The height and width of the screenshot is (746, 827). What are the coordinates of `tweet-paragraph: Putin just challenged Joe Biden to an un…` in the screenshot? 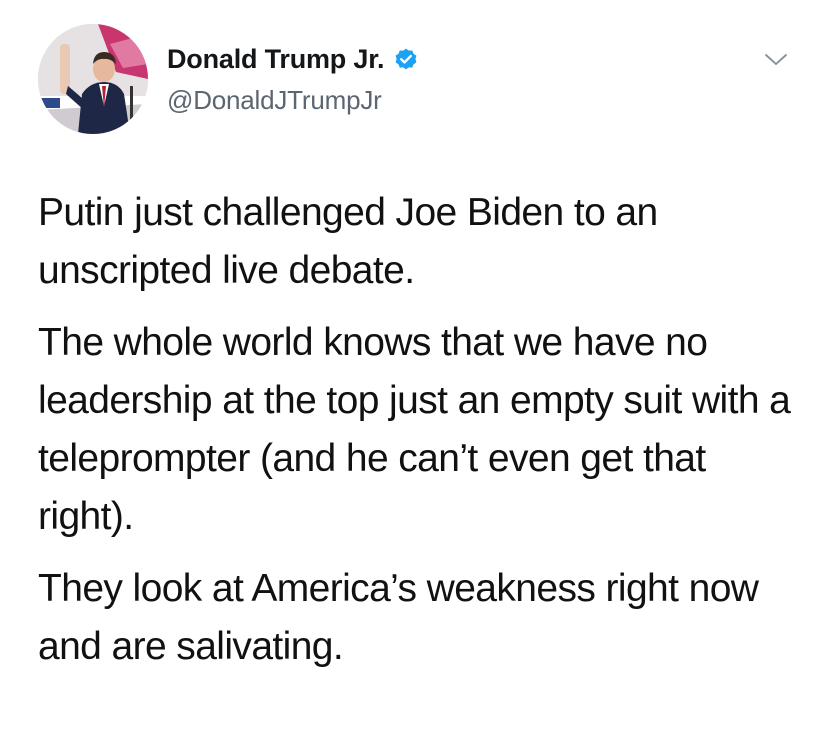 It's located at (348, 241).